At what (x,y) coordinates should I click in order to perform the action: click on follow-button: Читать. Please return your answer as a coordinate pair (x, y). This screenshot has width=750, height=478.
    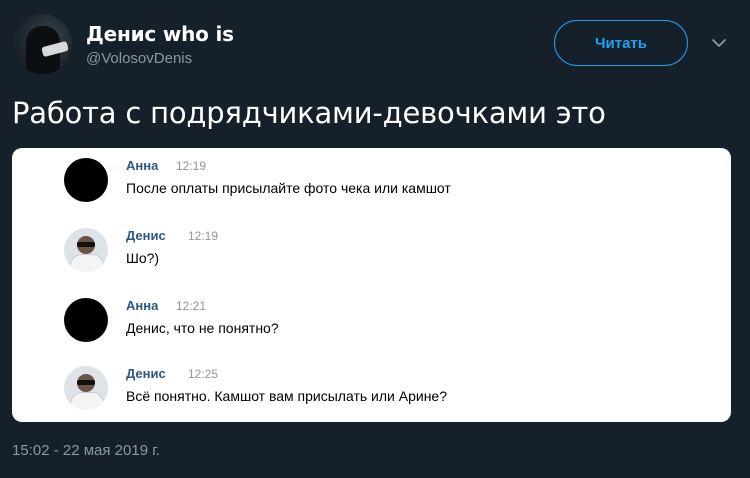
    Looking at the image, I should click on (621, 43).